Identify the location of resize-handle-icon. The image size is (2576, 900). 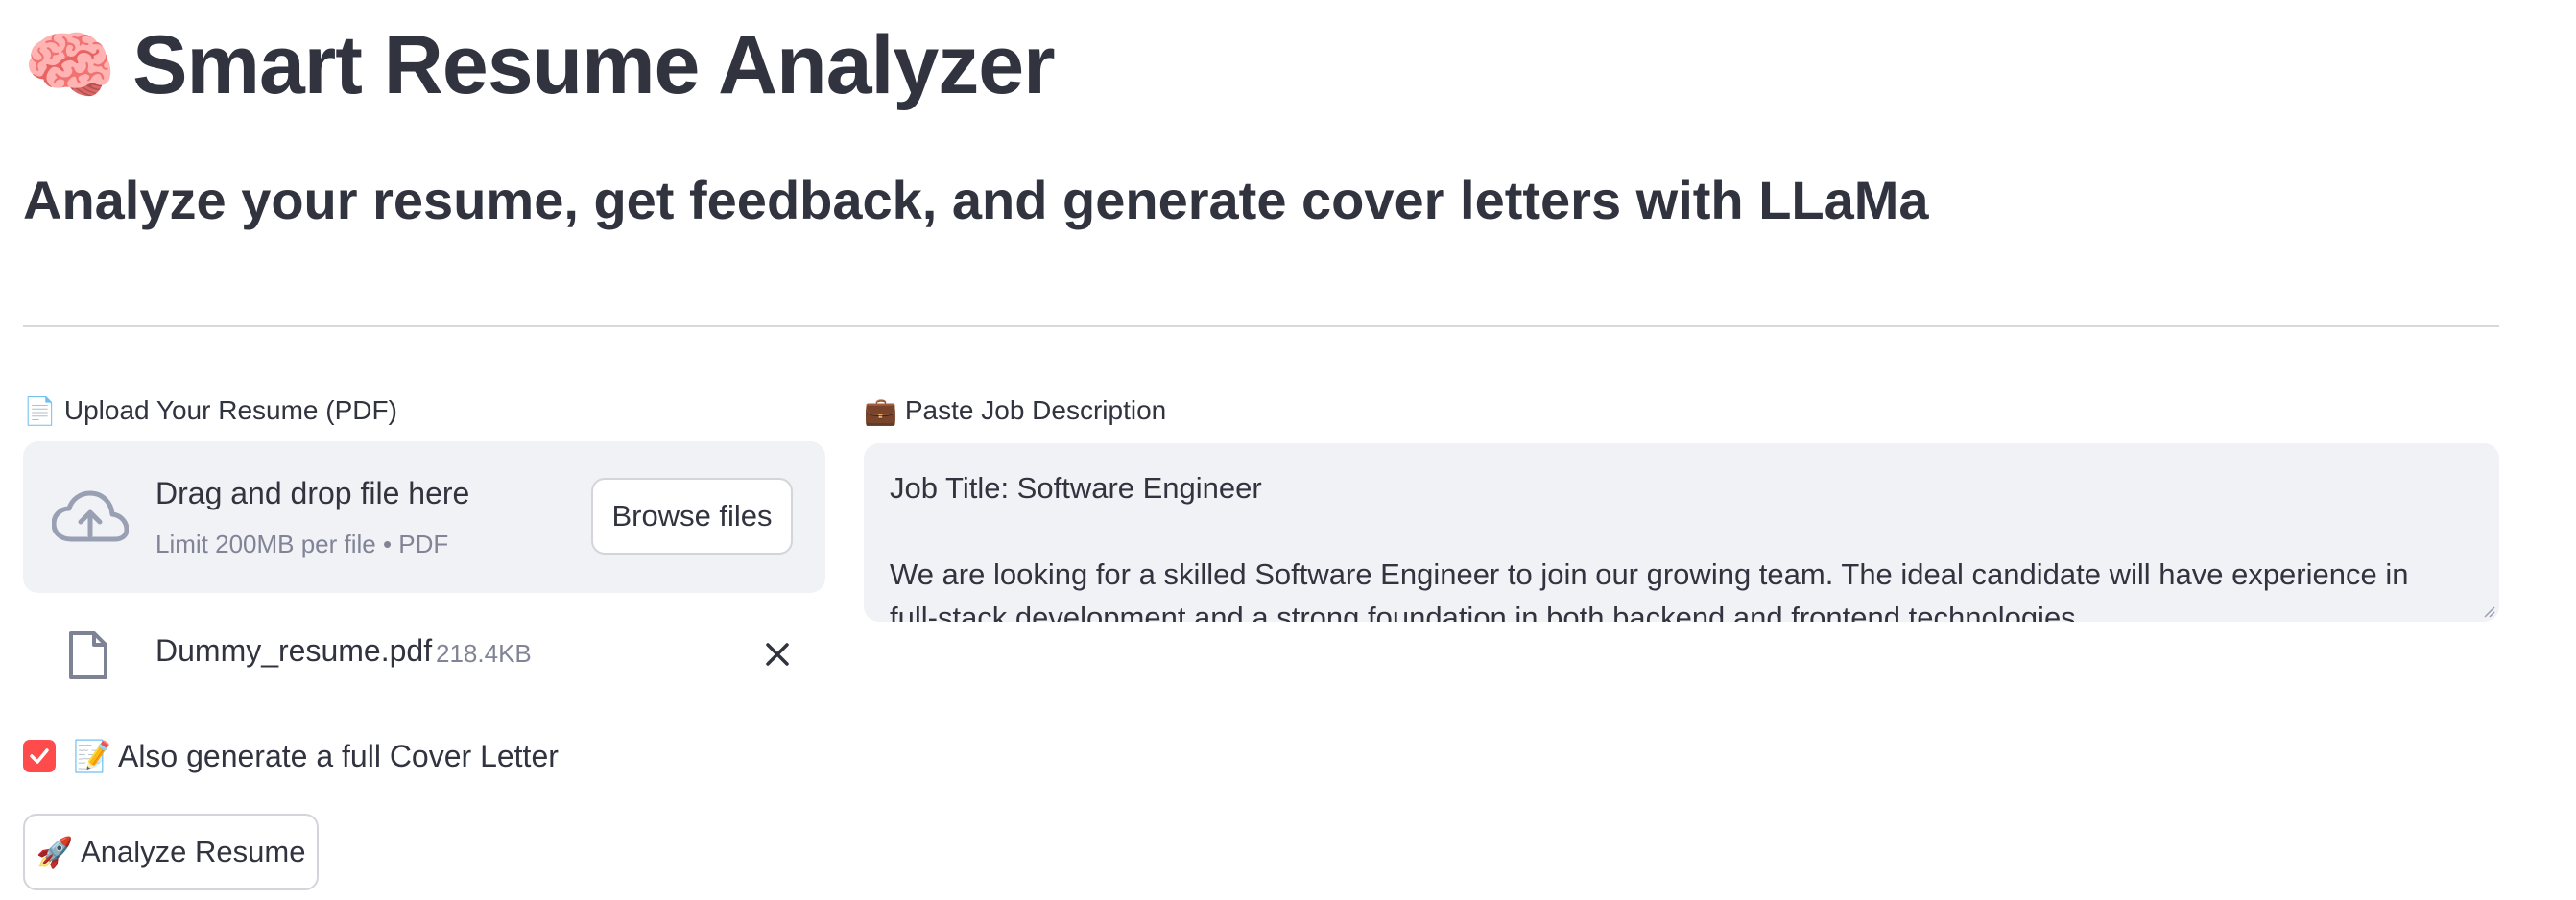
(2488, 611).